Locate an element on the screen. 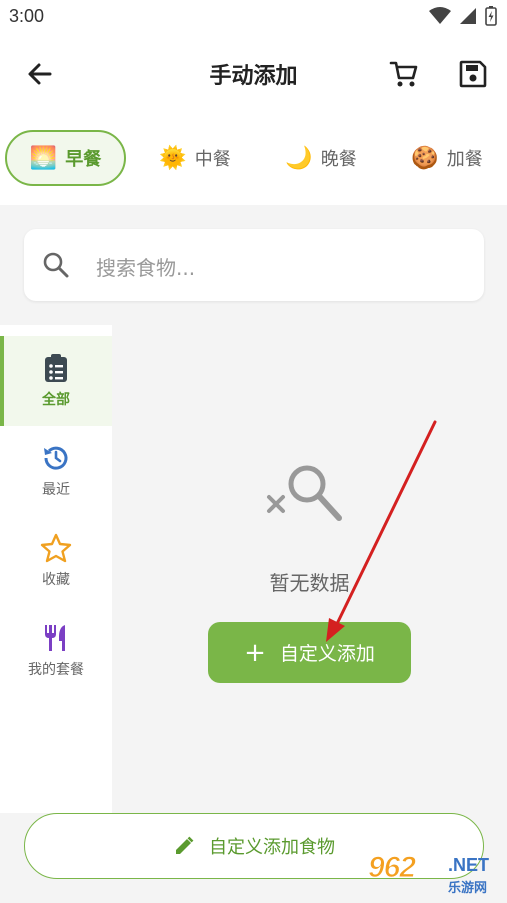 The image size is (507, 903). search-off-icon is located at coordinates (304, 493).